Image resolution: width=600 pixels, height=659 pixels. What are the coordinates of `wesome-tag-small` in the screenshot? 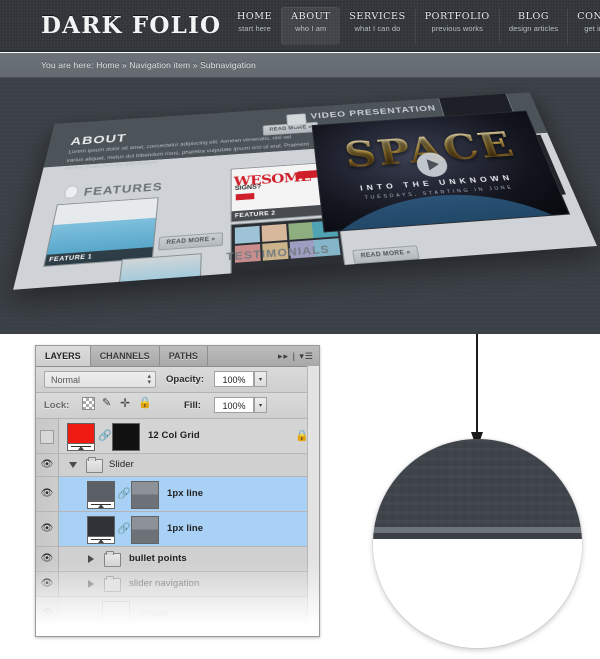 It's located at (245, 197).